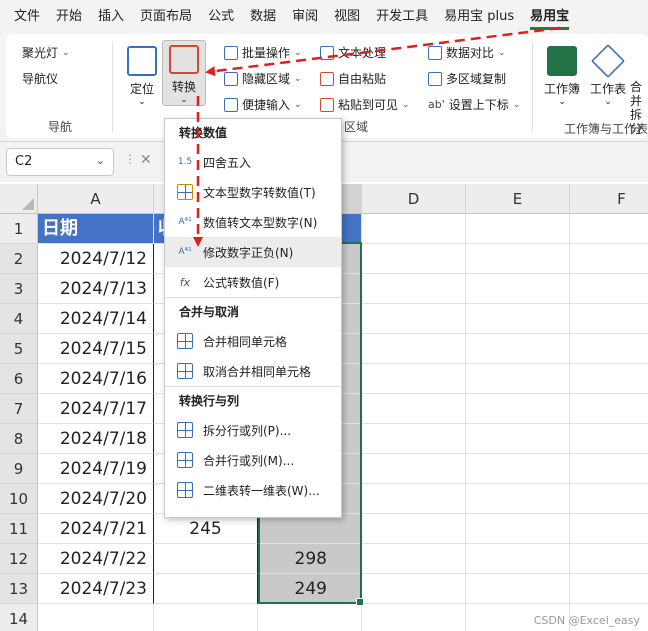 The height and width of the screenshot is (631, 648). What do you see at coordinates (166, 17) in the screenshot?
I see `tab-page-layout: 页面布局` at bounding box center [166, 17].